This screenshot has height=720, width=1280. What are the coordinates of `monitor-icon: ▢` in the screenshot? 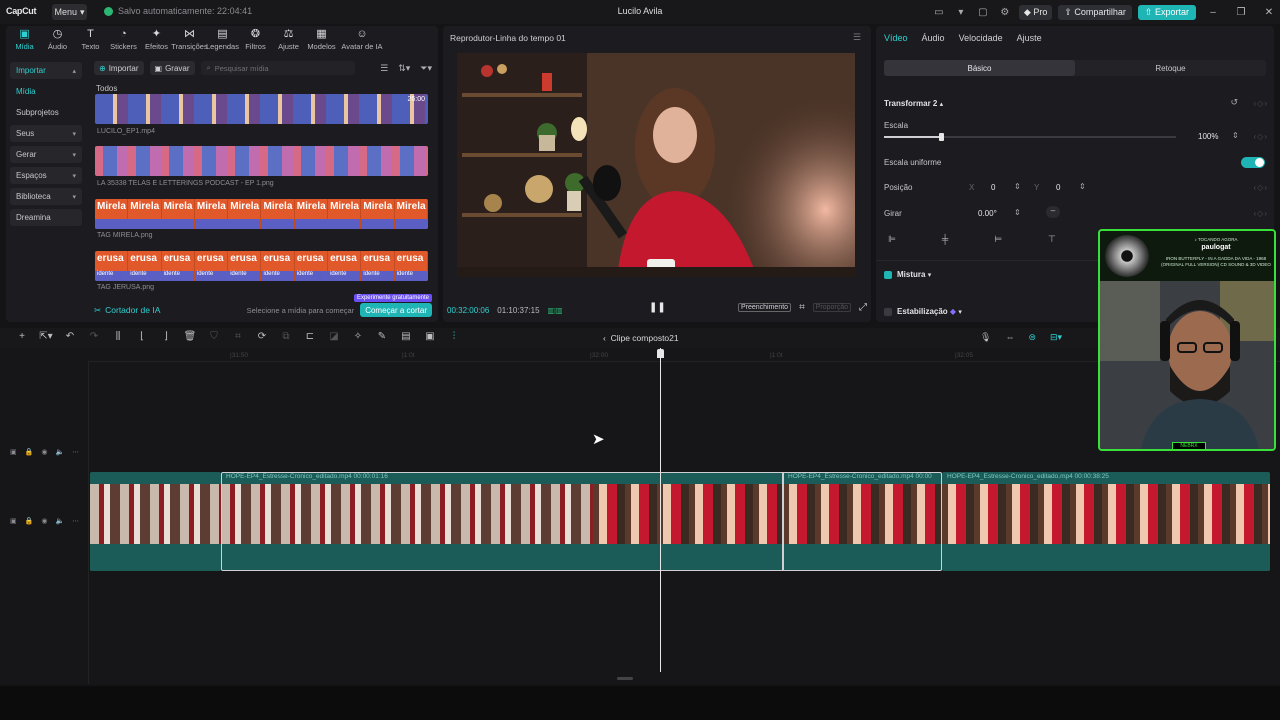 It's located at (983, 12).